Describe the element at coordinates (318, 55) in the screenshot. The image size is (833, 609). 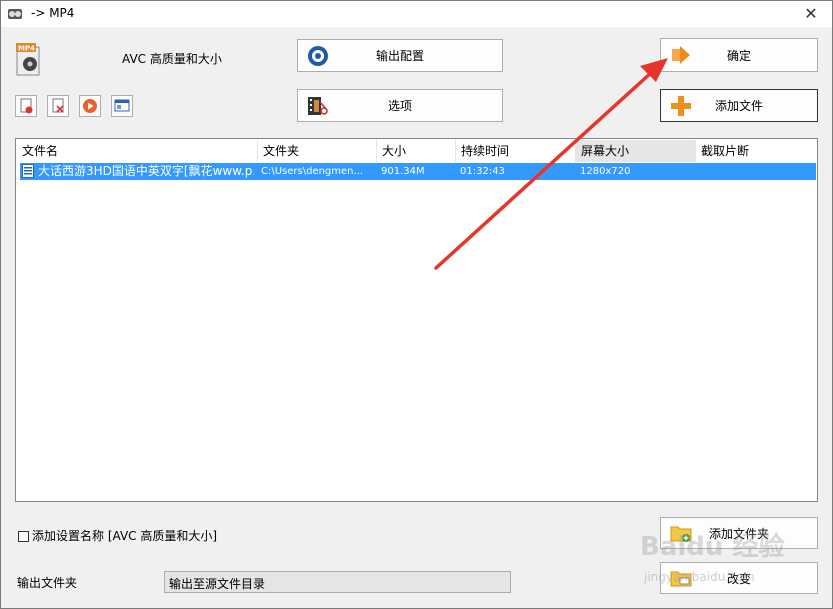
I see `settings-gear-icon` at that location.